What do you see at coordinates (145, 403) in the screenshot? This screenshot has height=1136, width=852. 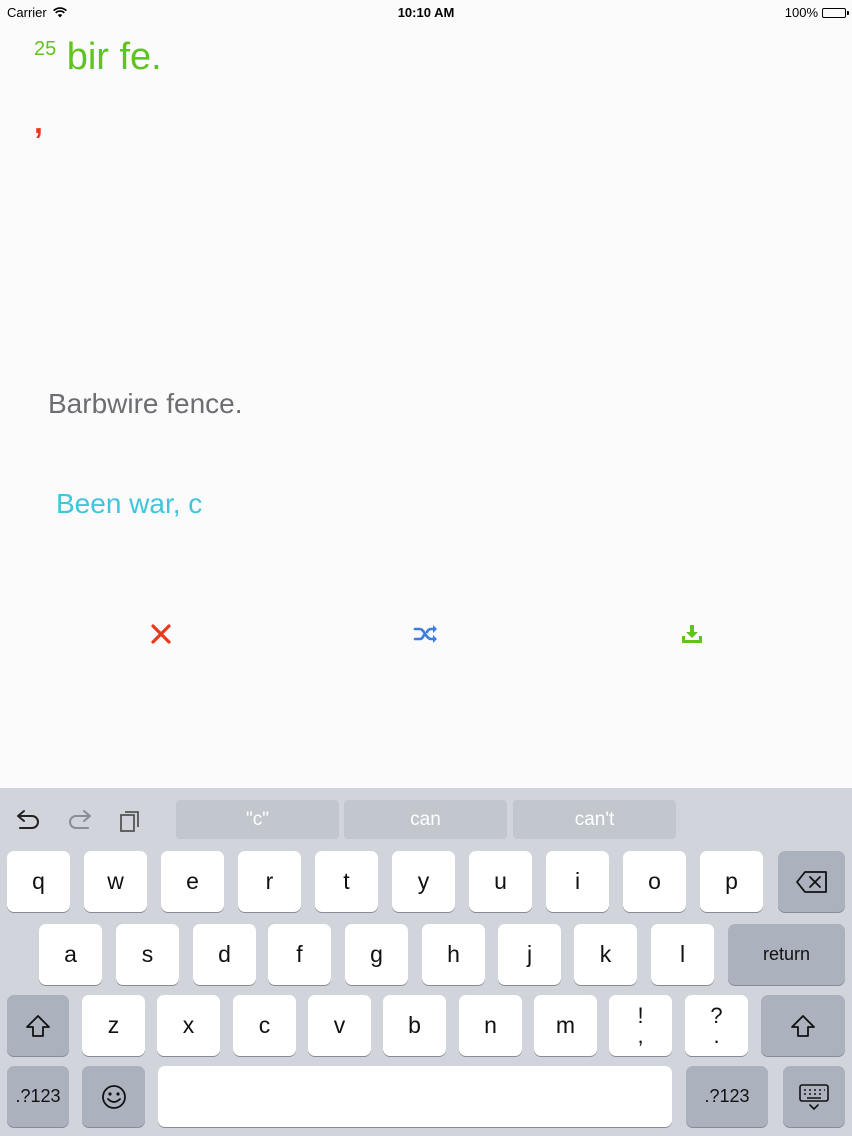 I see `answer-text: Barbwire fence.` at bounding box center [145, 403].